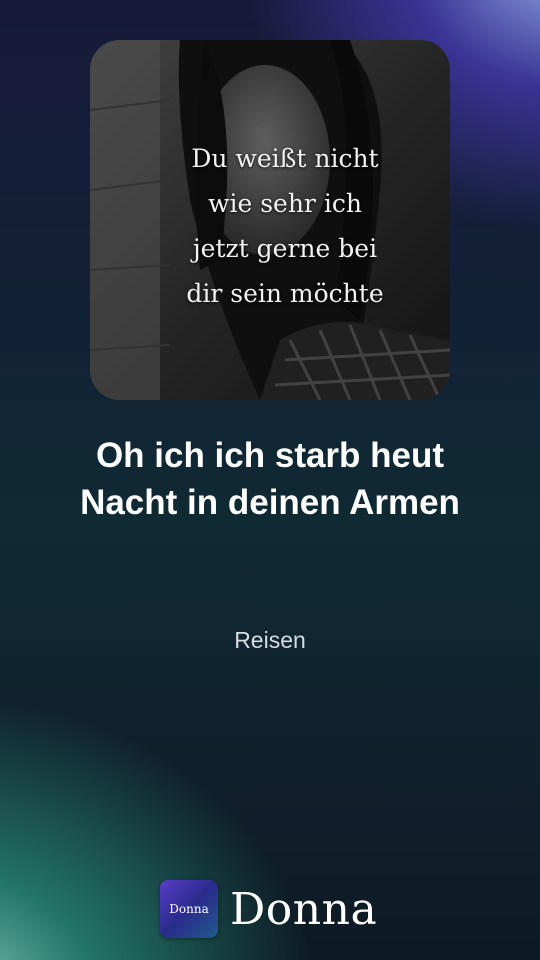 The height and width of the screenshot is (960, 540). I want to click on cover-quote-line: Du weißt nicht, so click(285, 158).